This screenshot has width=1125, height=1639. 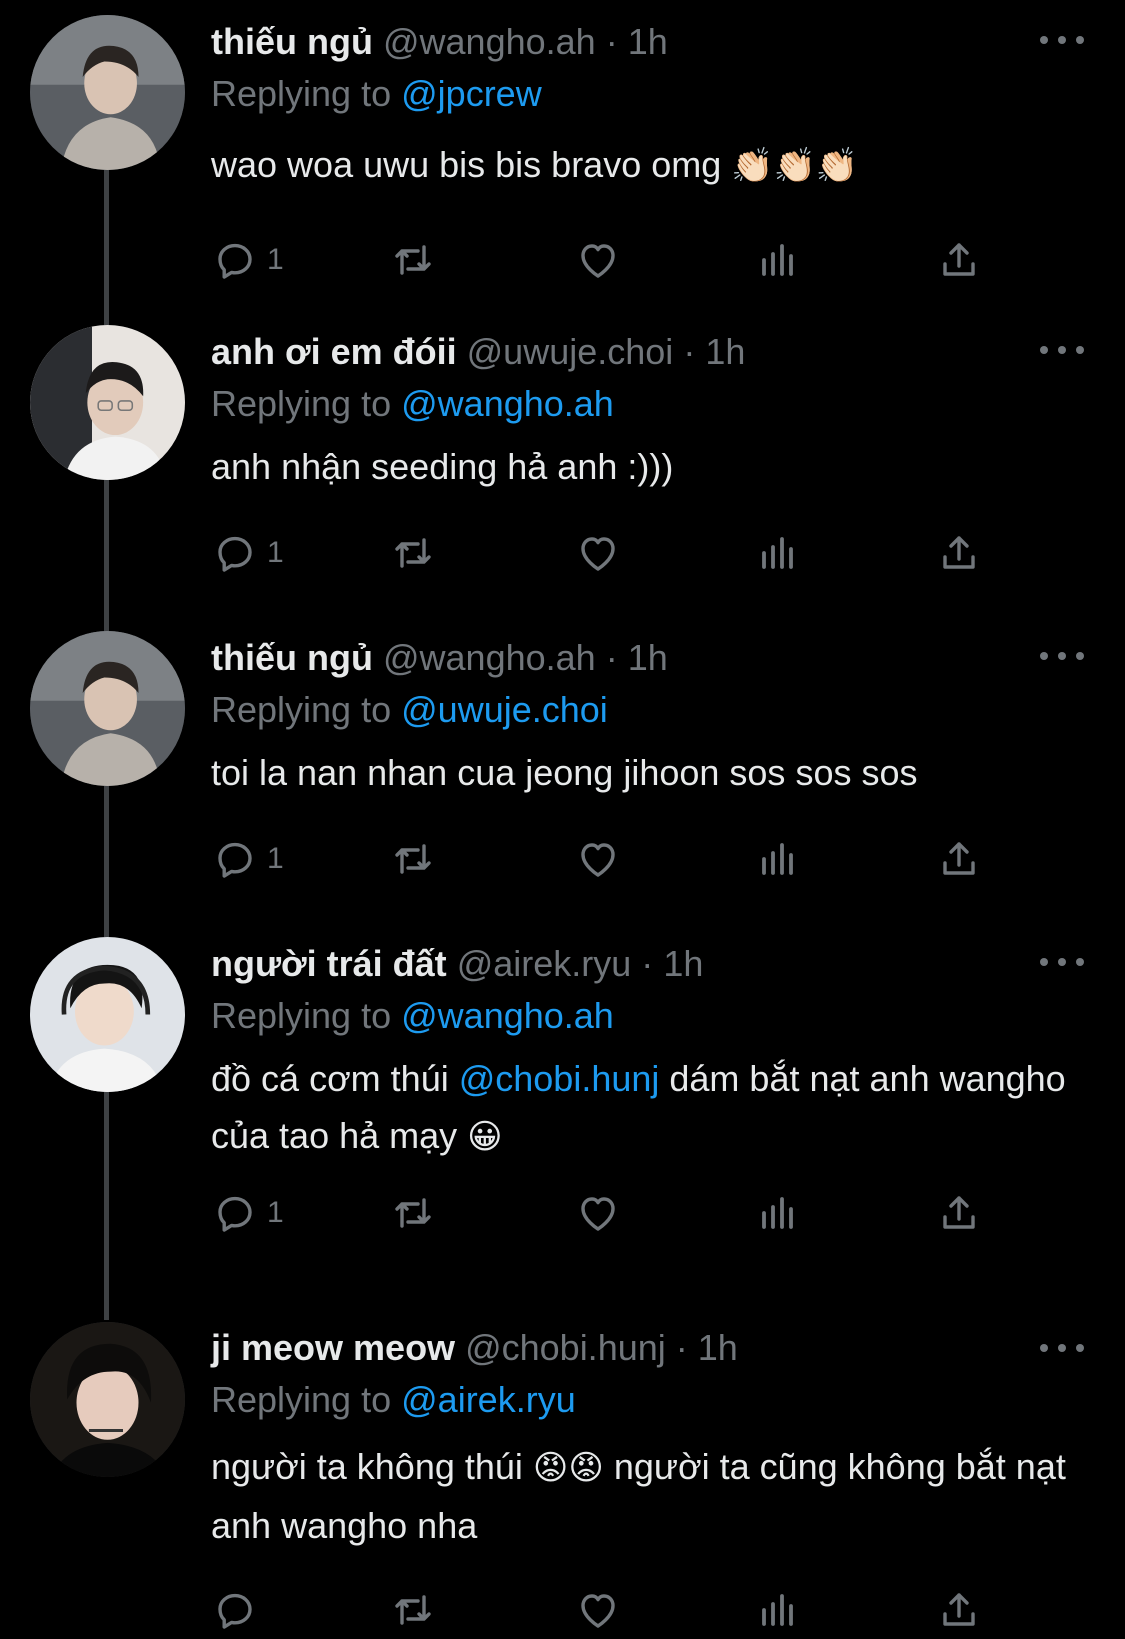 I want to click on tweet-header: anh ơi em đóii @uwuje.choi · 1h, so click(x=478, y=352).